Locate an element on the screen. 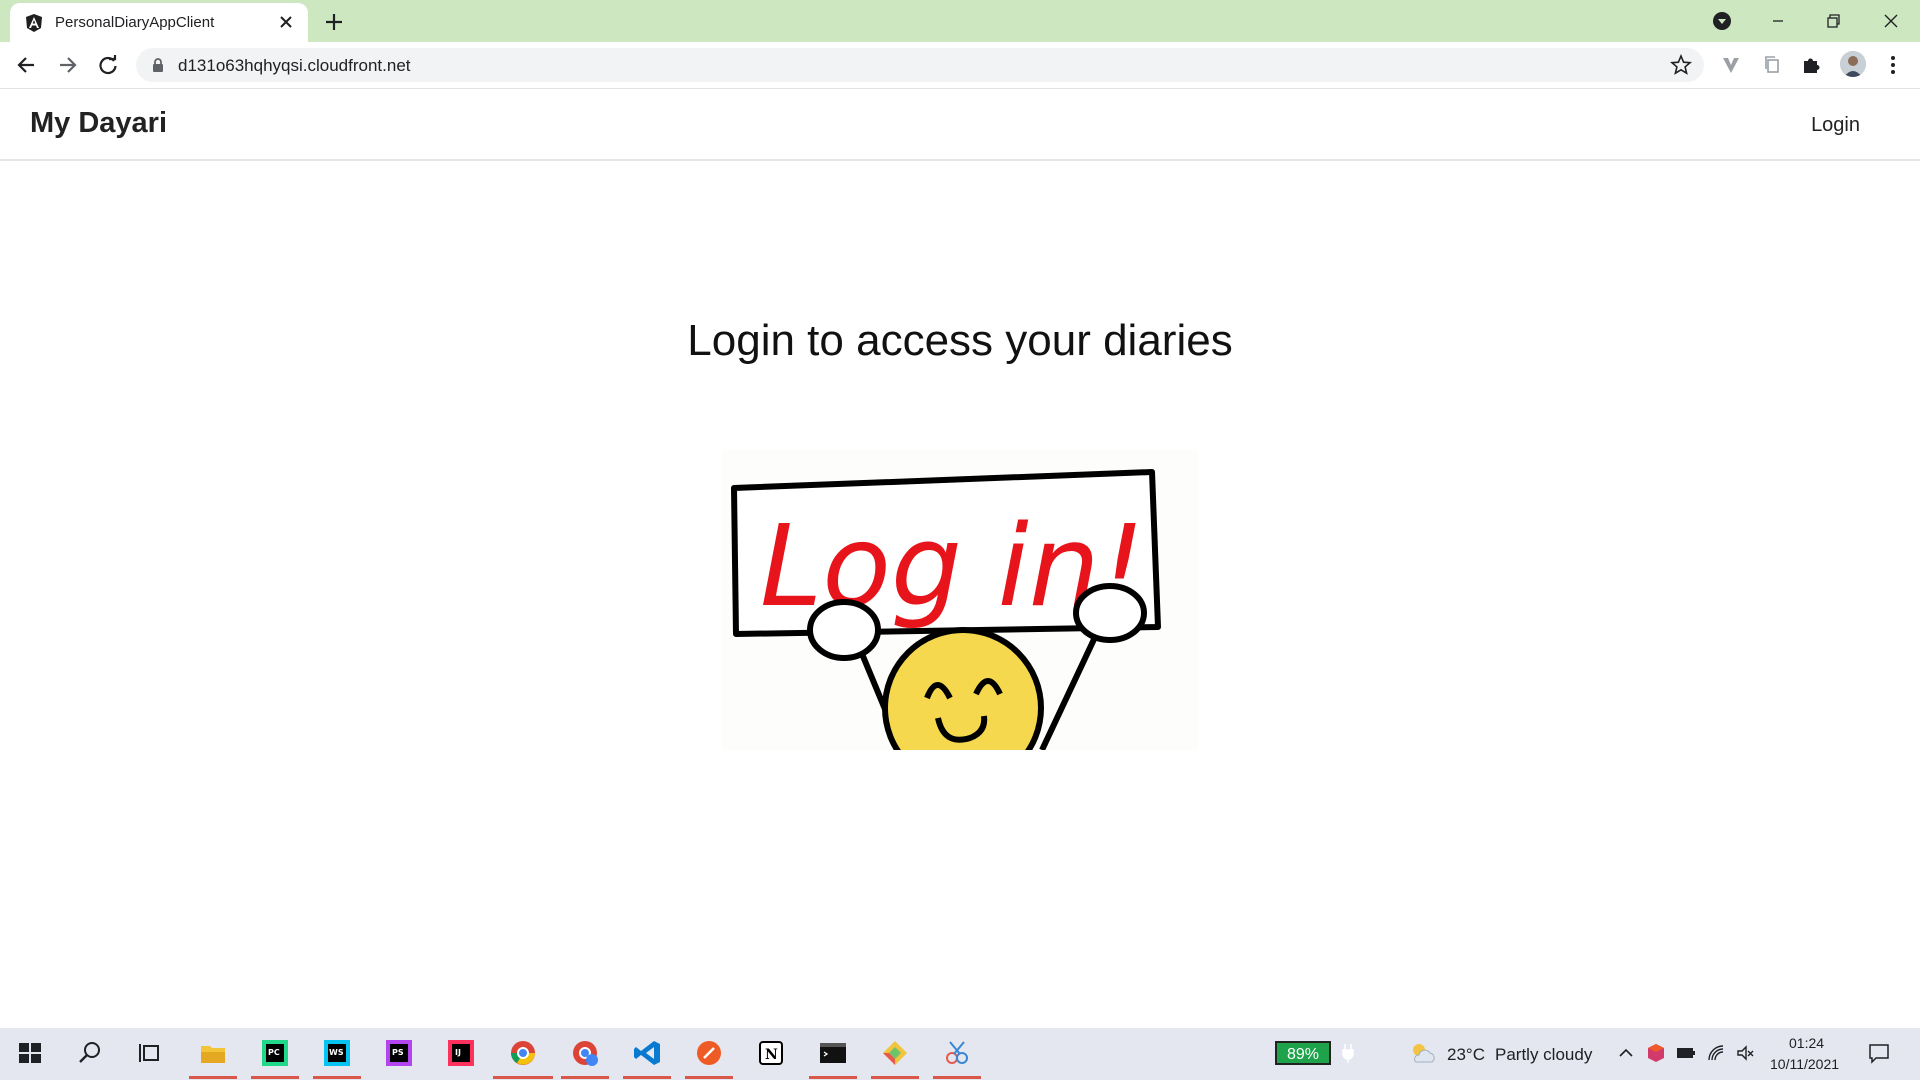  weather-condition: Partly cloudy is located at coordinates (1543, 1055).